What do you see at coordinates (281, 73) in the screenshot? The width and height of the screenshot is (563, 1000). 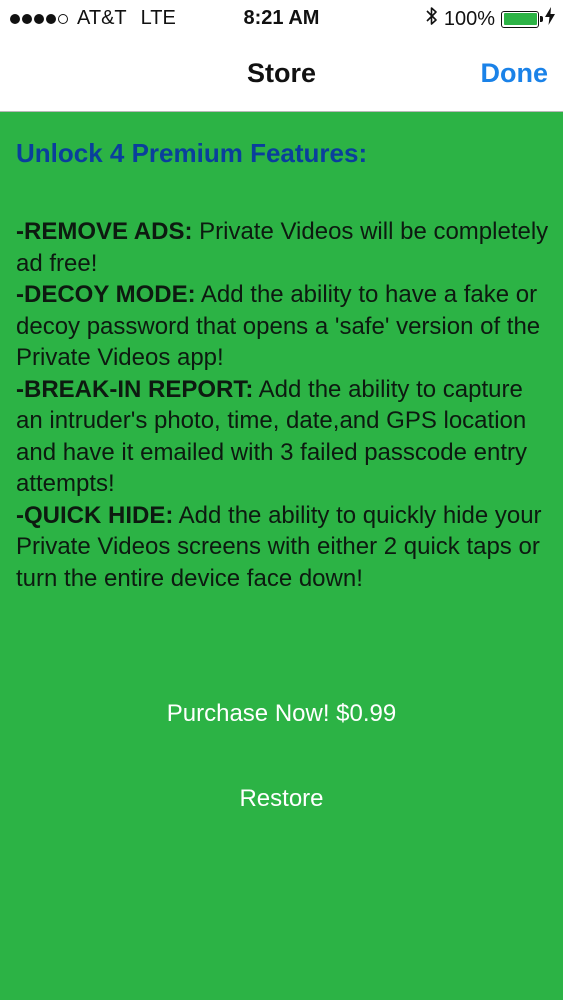 I see `page-title: Store` at bounding box center [281, 73].